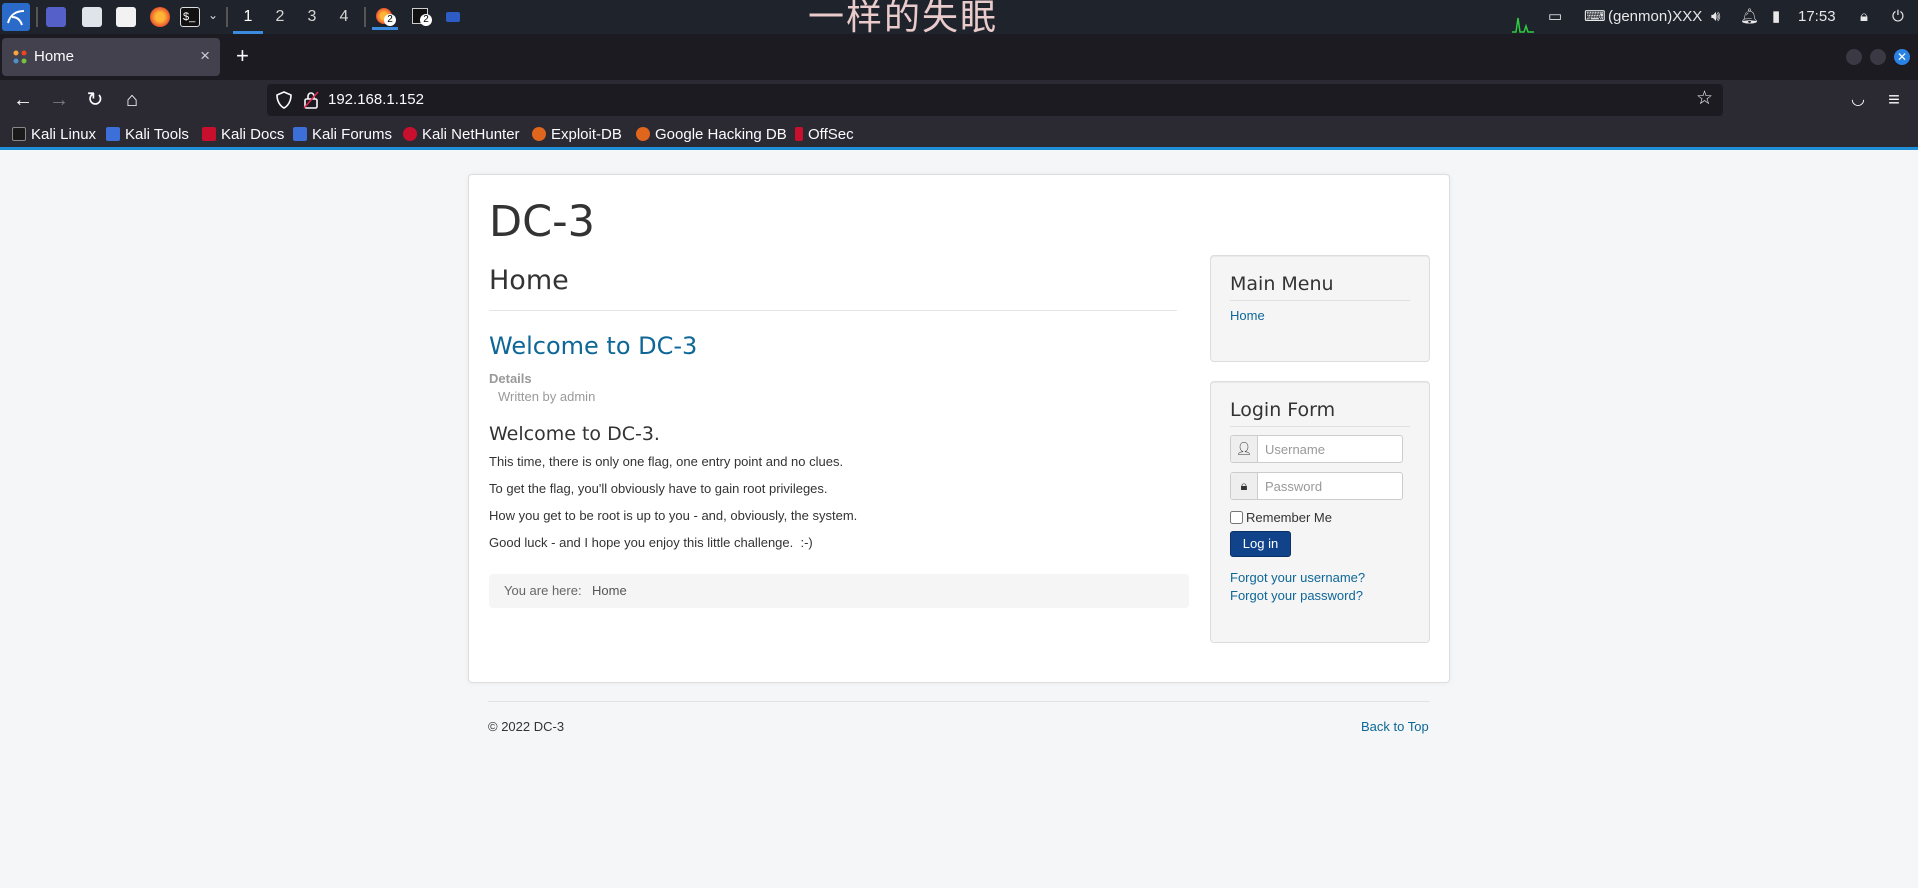  I want to click on genmon-text: (genmon)XXX, so click(1655, 16).